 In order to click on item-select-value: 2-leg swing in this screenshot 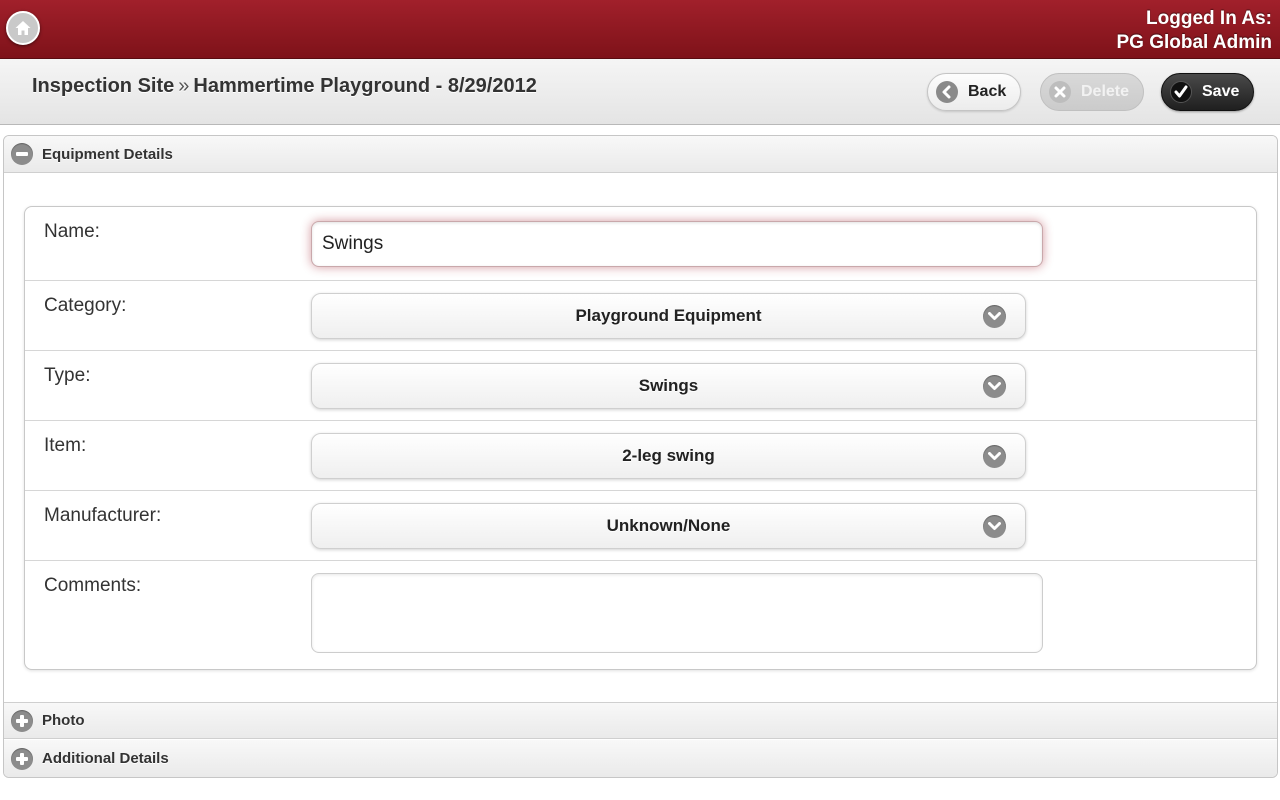, I will do `click(668, 455)`.